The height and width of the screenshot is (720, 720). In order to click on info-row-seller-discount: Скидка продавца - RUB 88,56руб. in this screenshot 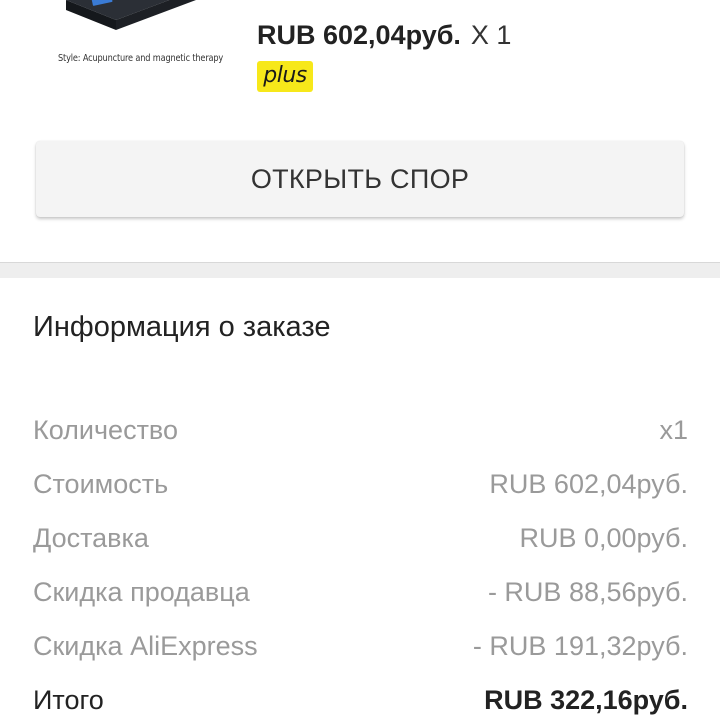, I will do `click(360, 592)`.